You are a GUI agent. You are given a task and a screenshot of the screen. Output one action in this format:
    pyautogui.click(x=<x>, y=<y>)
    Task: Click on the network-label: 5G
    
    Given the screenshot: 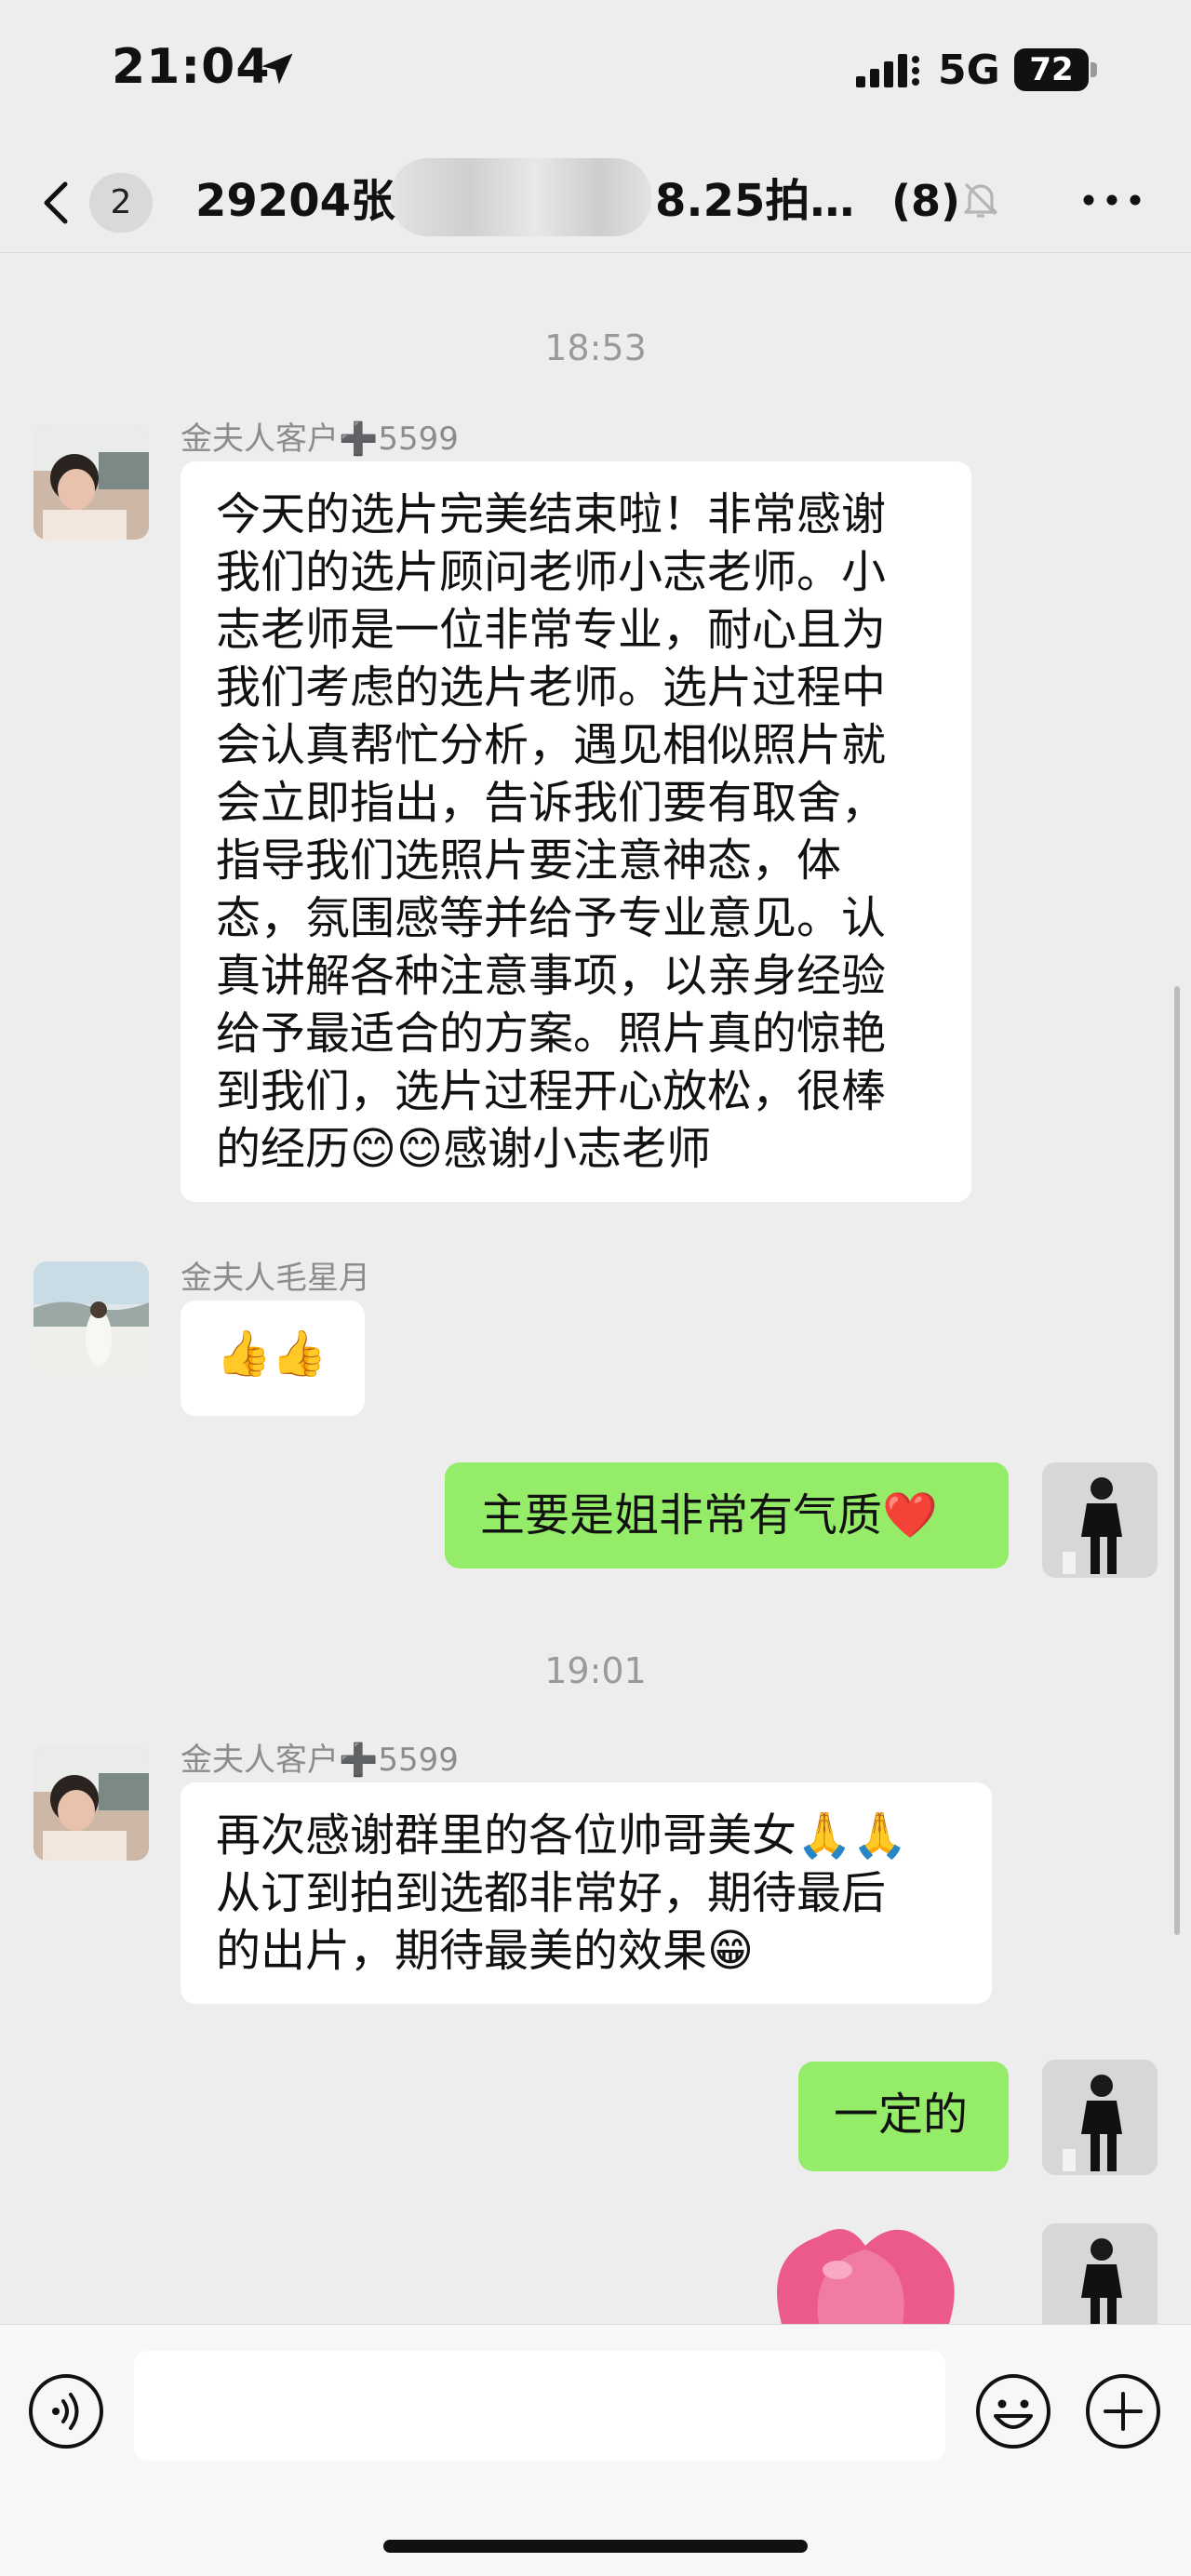 What is the action you would take?
    pyautogui.click(x=969, y=70)
    